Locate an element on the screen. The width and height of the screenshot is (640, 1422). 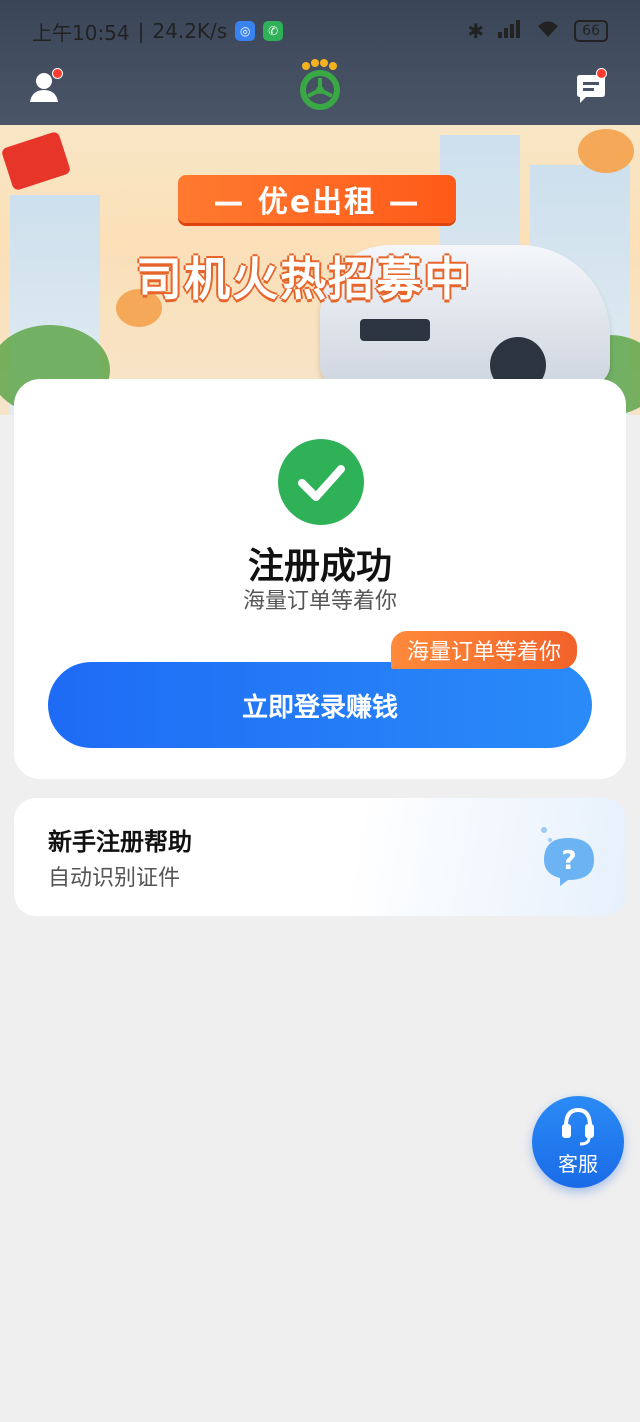
help-title: 新手注册帮助 is located at coordinates (120, 842).